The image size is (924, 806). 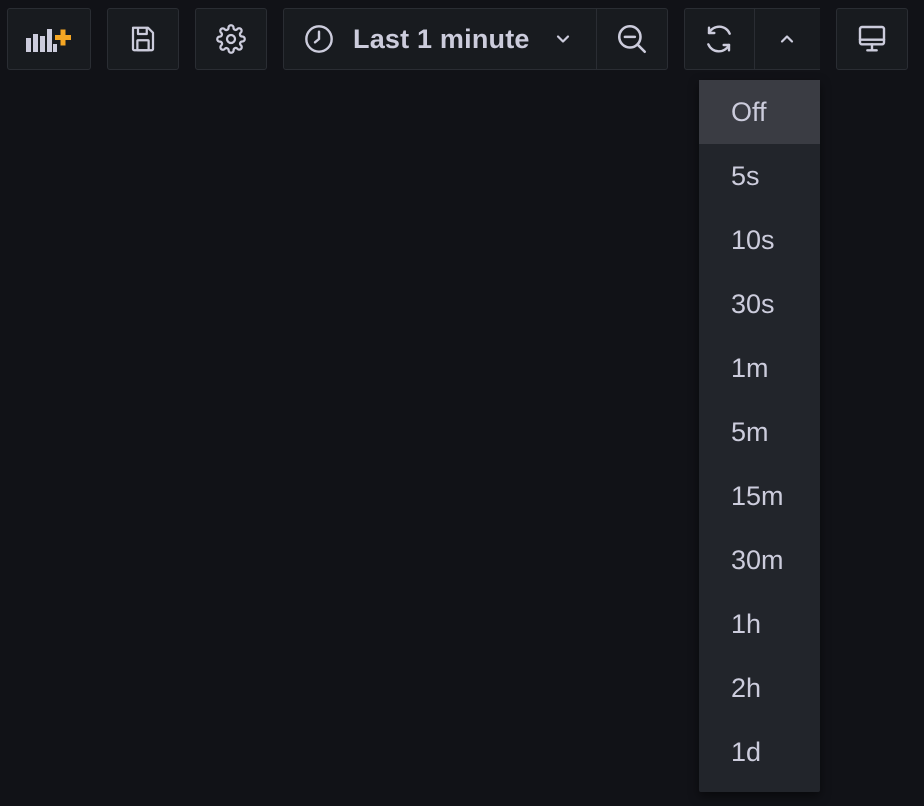 I want to click on add-panel-icon, so click(x=49, y=39).